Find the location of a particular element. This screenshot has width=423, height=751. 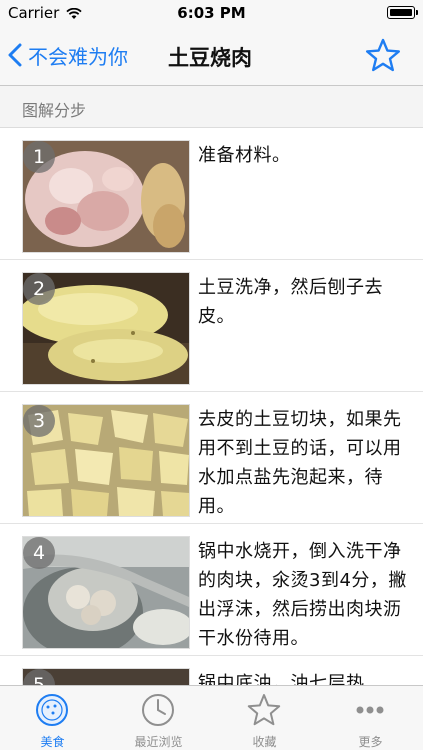

step-number-badge: 2 is located at coordinates (39, 289).